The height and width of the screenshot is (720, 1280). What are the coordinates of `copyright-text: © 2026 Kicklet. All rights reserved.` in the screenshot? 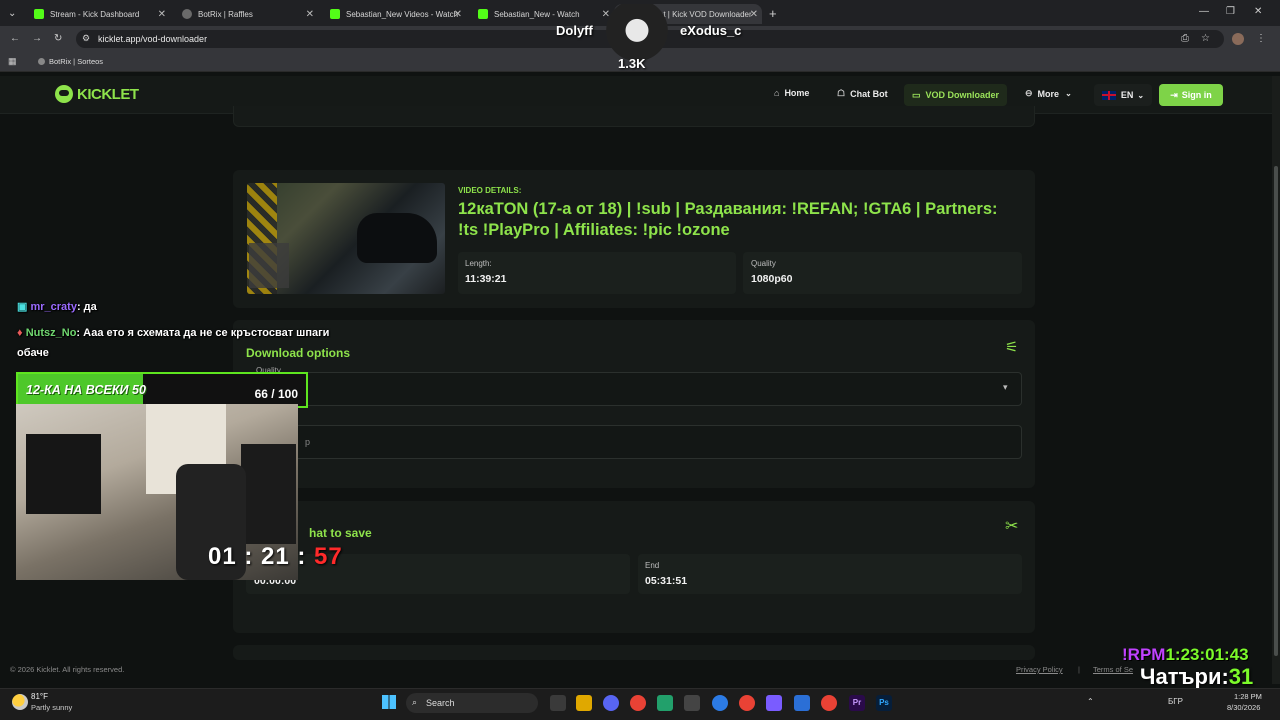 It's located at (67, 669).